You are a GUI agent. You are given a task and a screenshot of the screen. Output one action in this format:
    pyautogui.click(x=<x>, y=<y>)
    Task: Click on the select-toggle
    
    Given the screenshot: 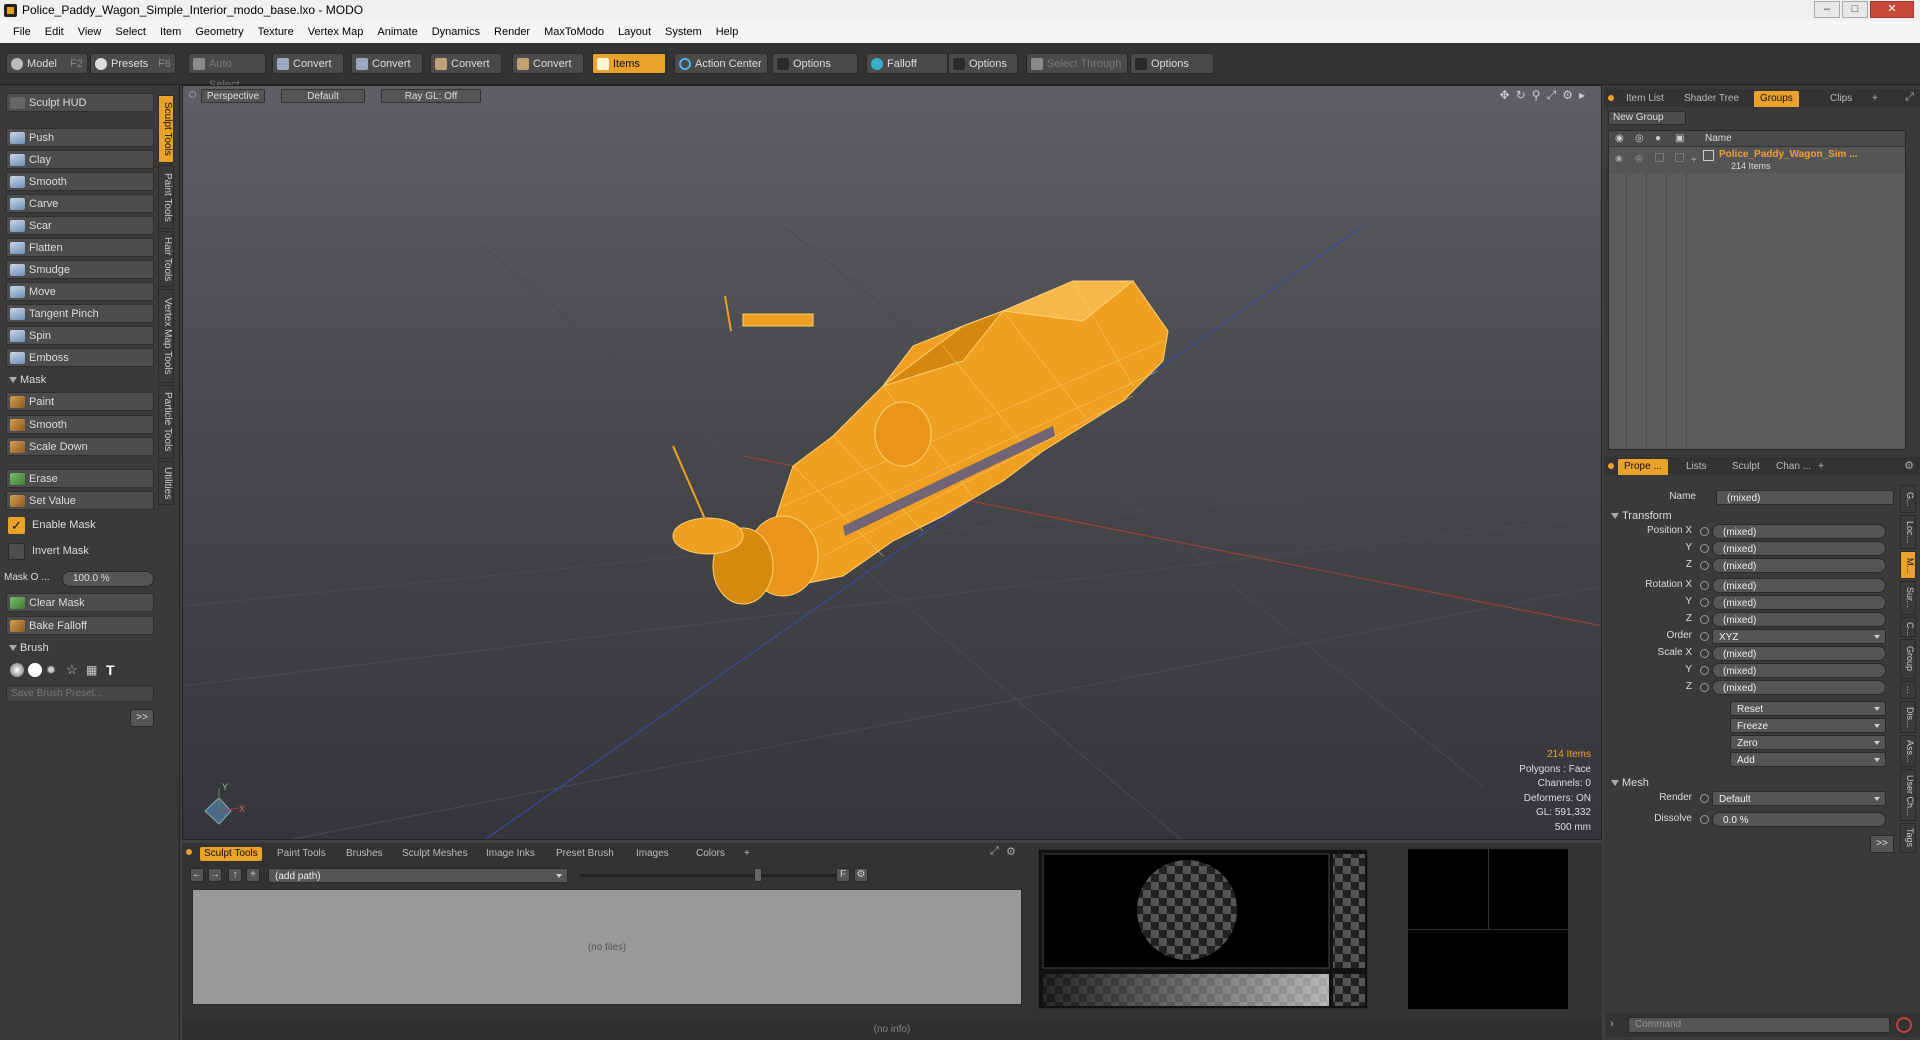 What is the action you would take?
    pyautogui.click(x=1679, y=157)
    